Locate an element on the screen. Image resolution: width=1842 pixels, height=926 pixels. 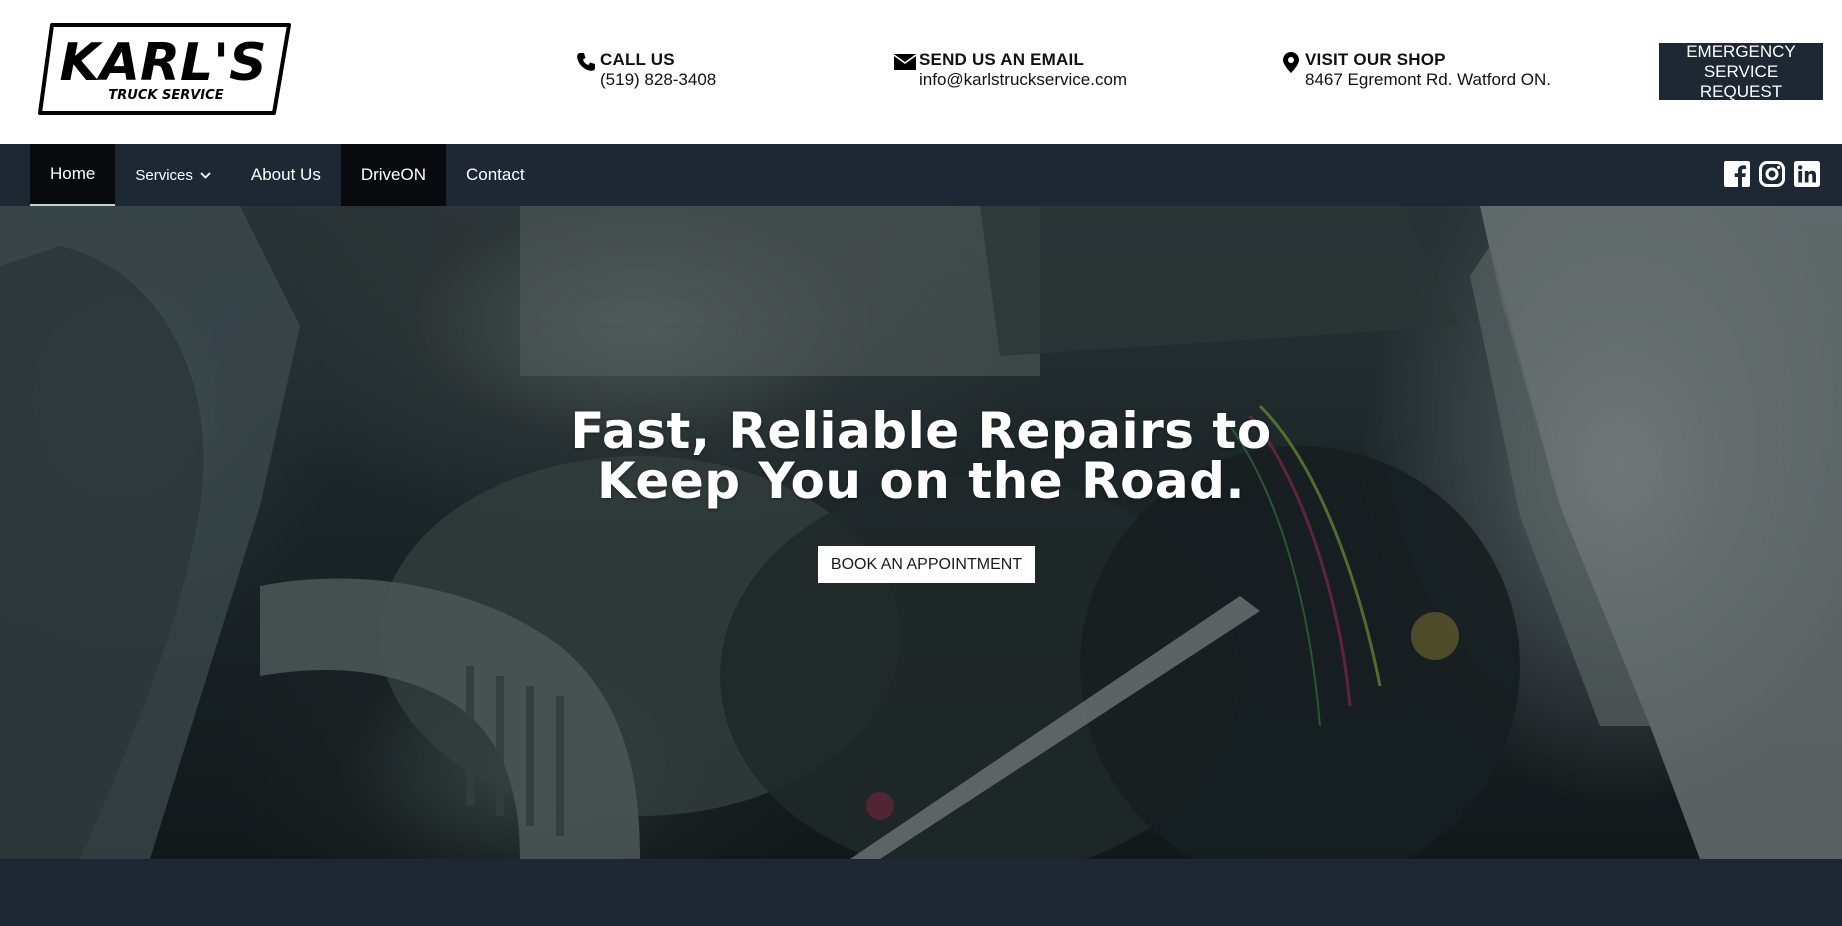
facebook-icon is located at coordinates (1737, 174).